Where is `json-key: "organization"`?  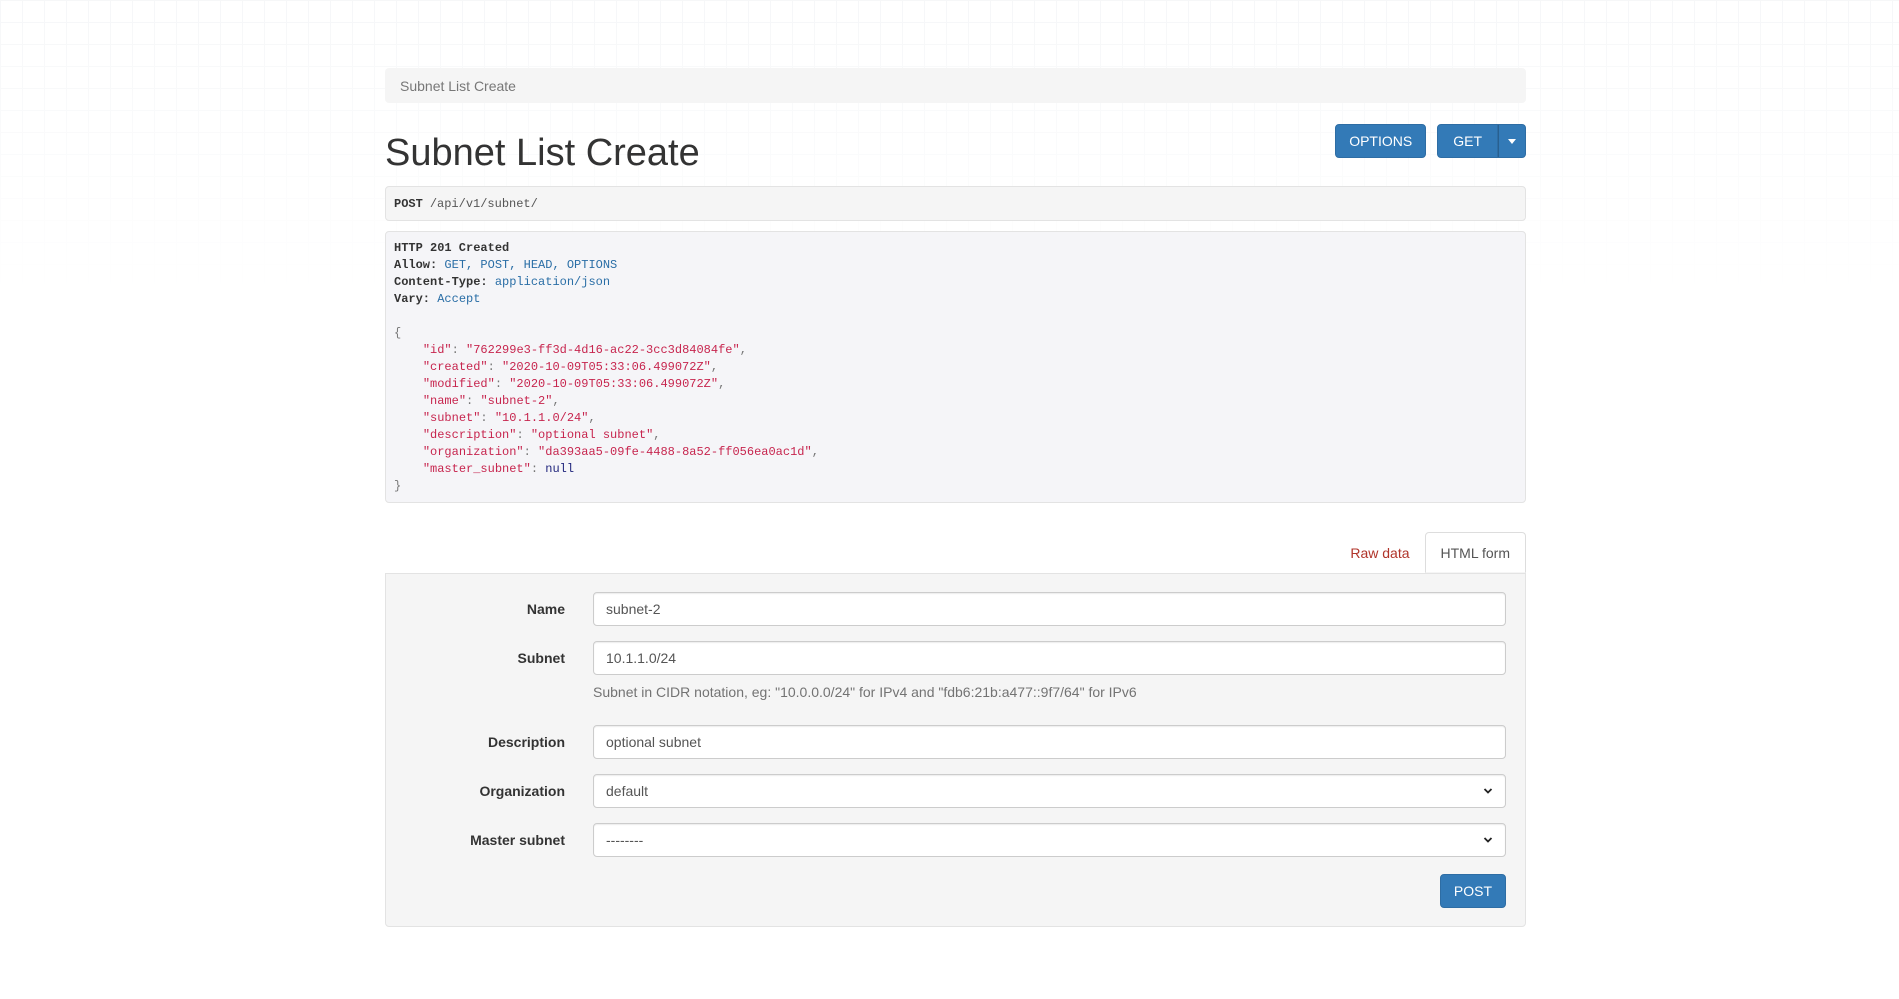 json-key: "organization" is located at coordinates (473, 452).